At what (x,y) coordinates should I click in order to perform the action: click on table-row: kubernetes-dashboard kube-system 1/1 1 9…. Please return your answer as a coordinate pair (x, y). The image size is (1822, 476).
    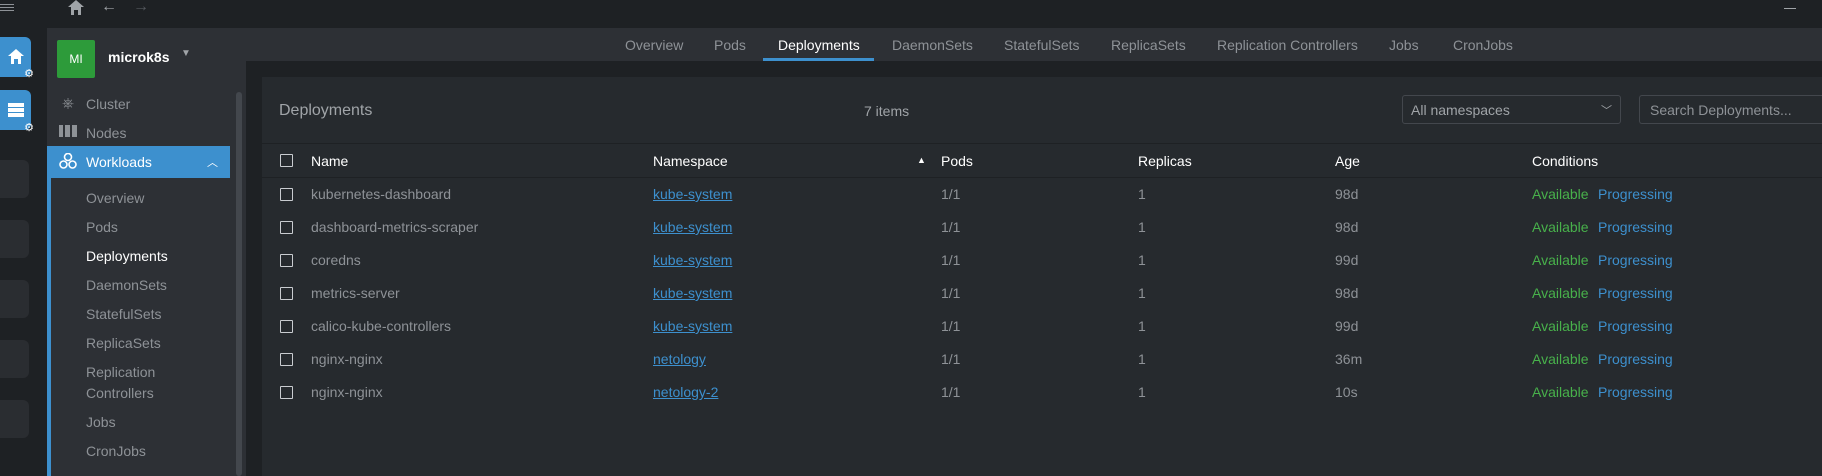
    Looking at the image, I should click on (1042, 194).